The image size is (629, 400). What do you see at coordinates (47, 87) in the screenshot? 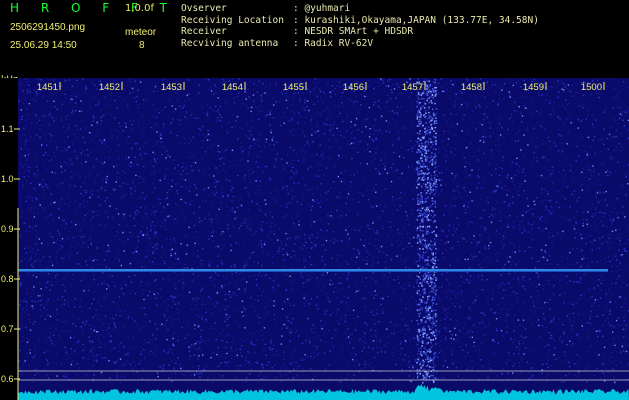
I see `x-tick-label: 1451` at bounding box center [47, 87].